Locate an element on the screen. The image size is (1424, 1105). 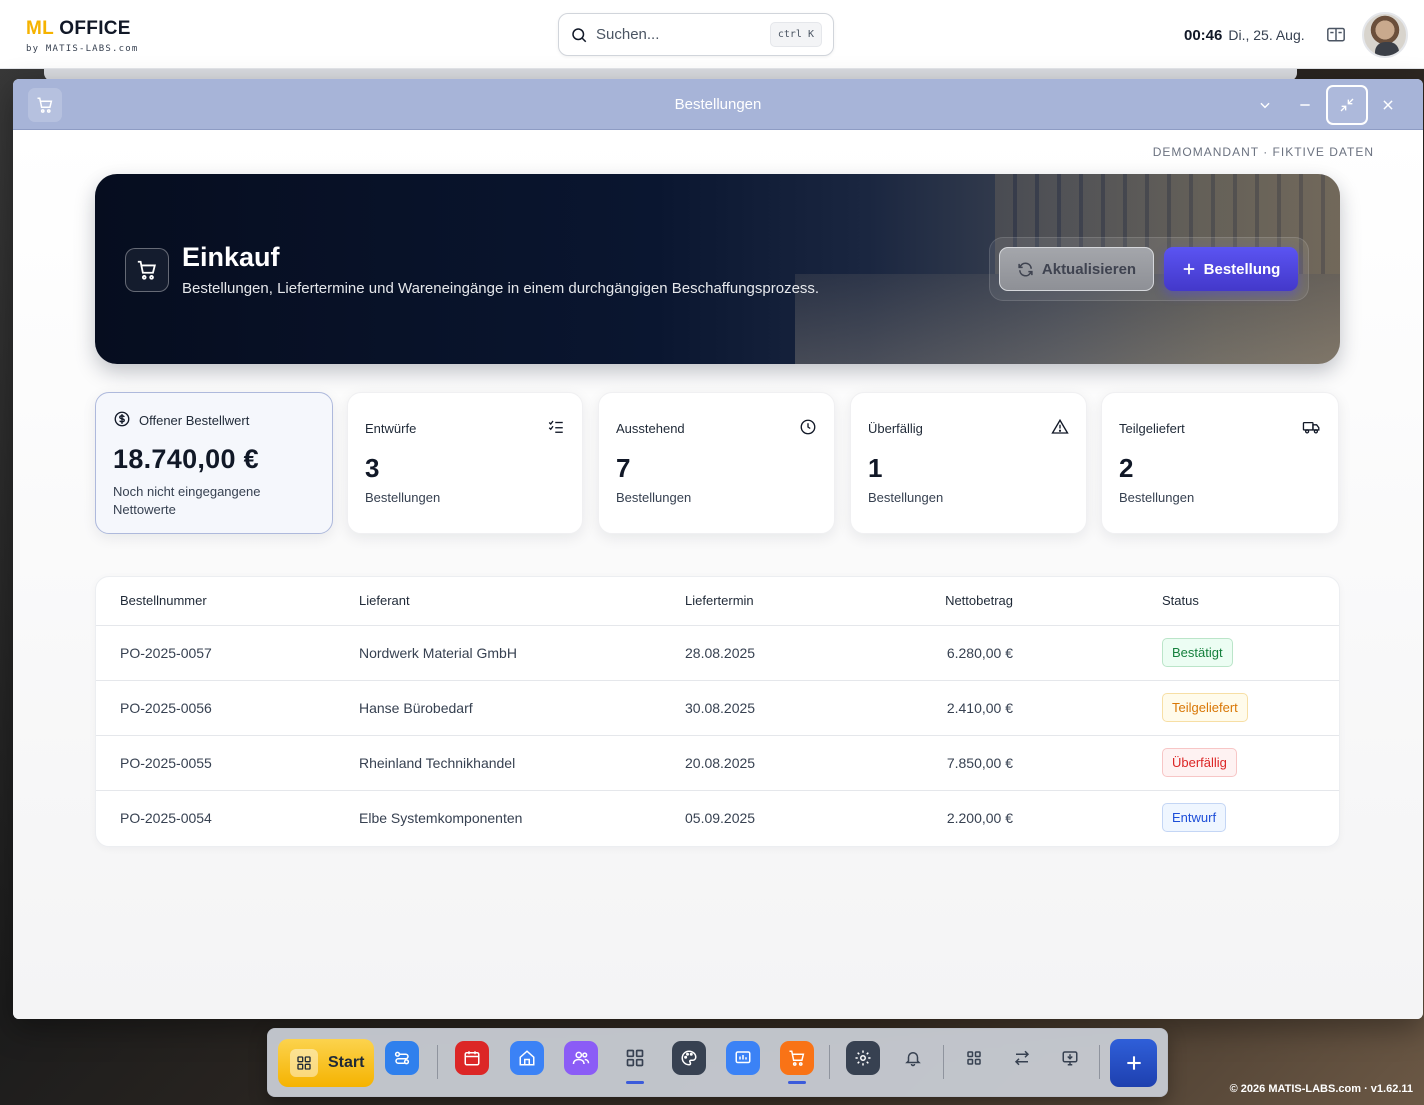
clock: 00:46 Di., 25. Aug. is located at coordinates (1244, 35).